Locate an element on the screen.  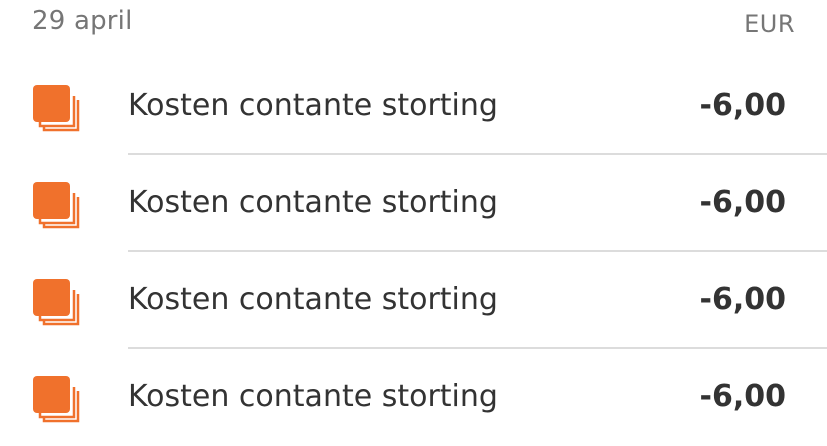
day-header: 29 april EUR is located at coordinates (413, 29).